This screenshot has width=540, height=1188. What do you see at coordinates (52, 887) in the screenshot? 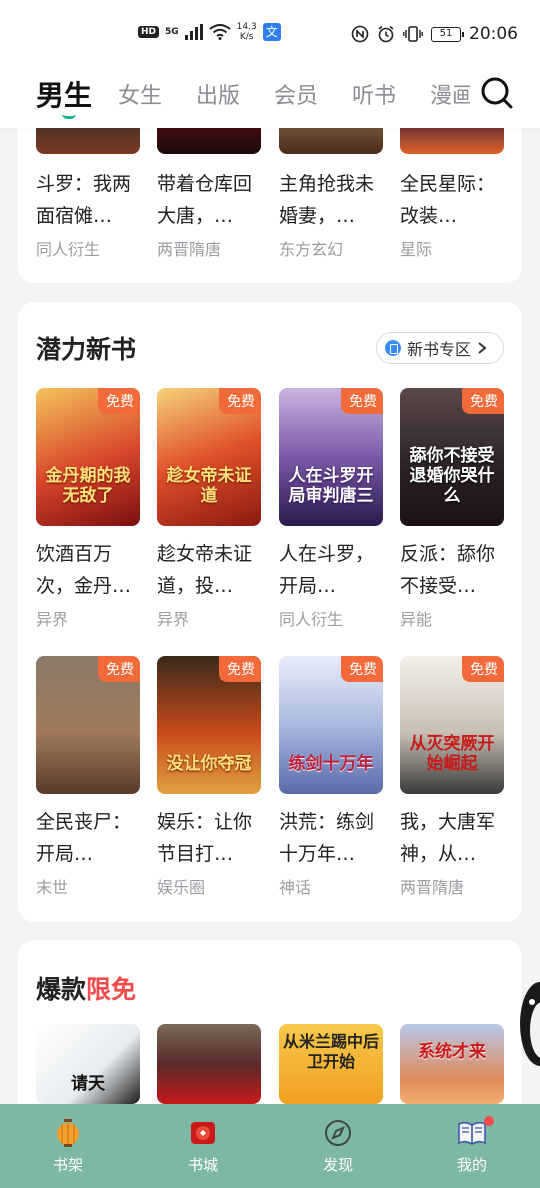
I see `book-tag: 末世` at bounding box center [52, 887].